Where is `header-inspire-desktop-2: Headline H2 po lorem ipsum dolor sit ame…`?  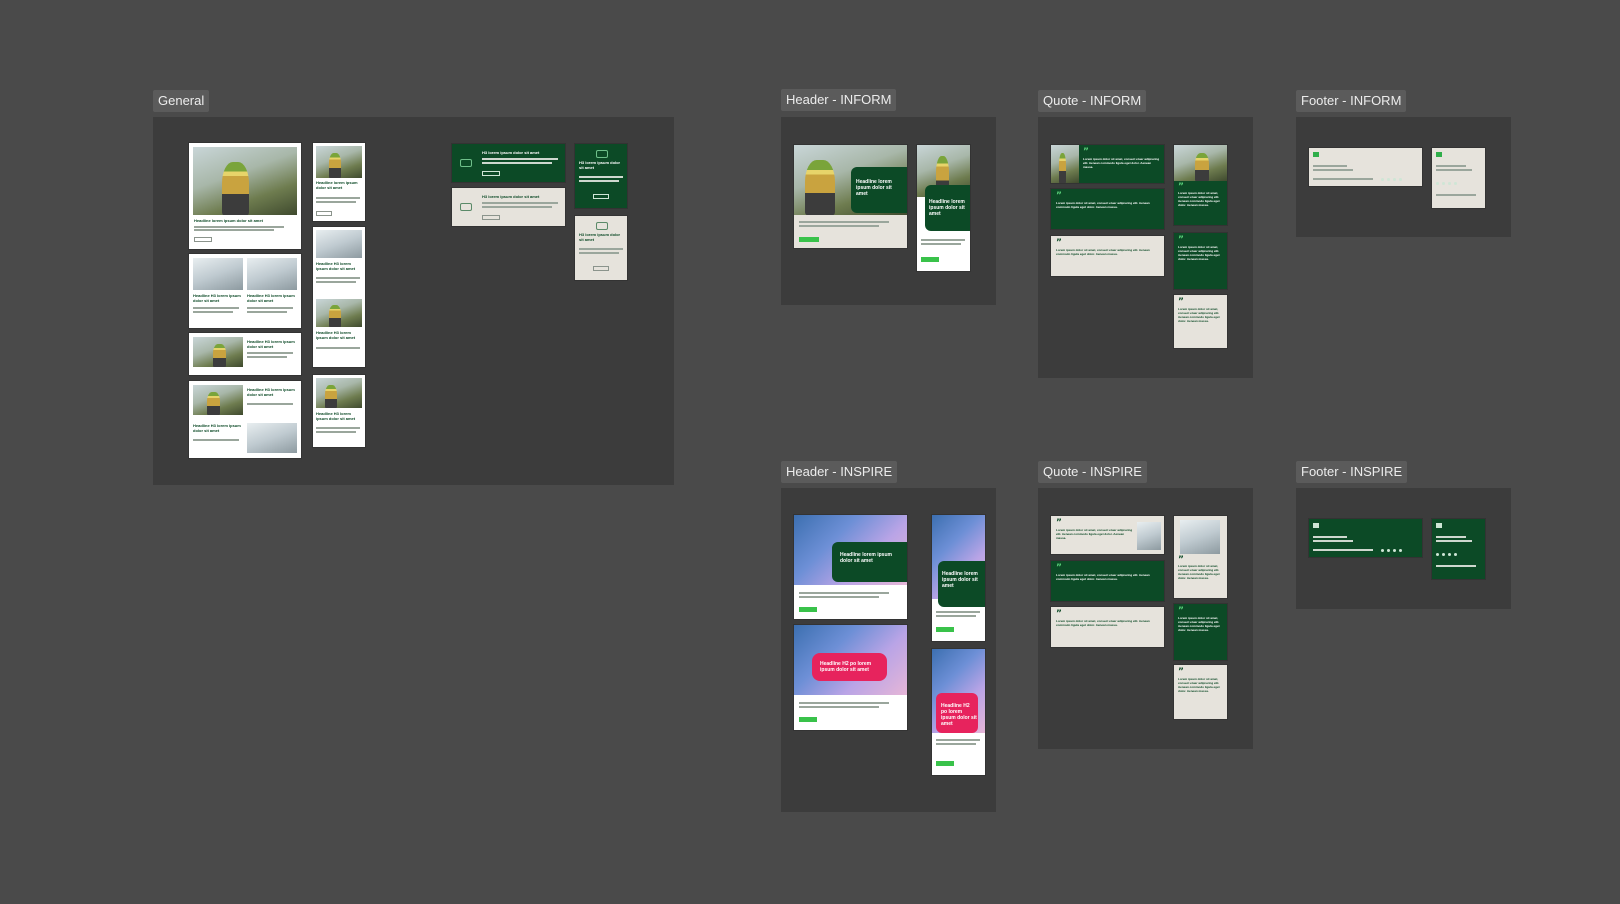 header-inspire-desktop-2: Headline H2 po lorem ipsum dolor sit ame… is located at coordinates (850, 677).